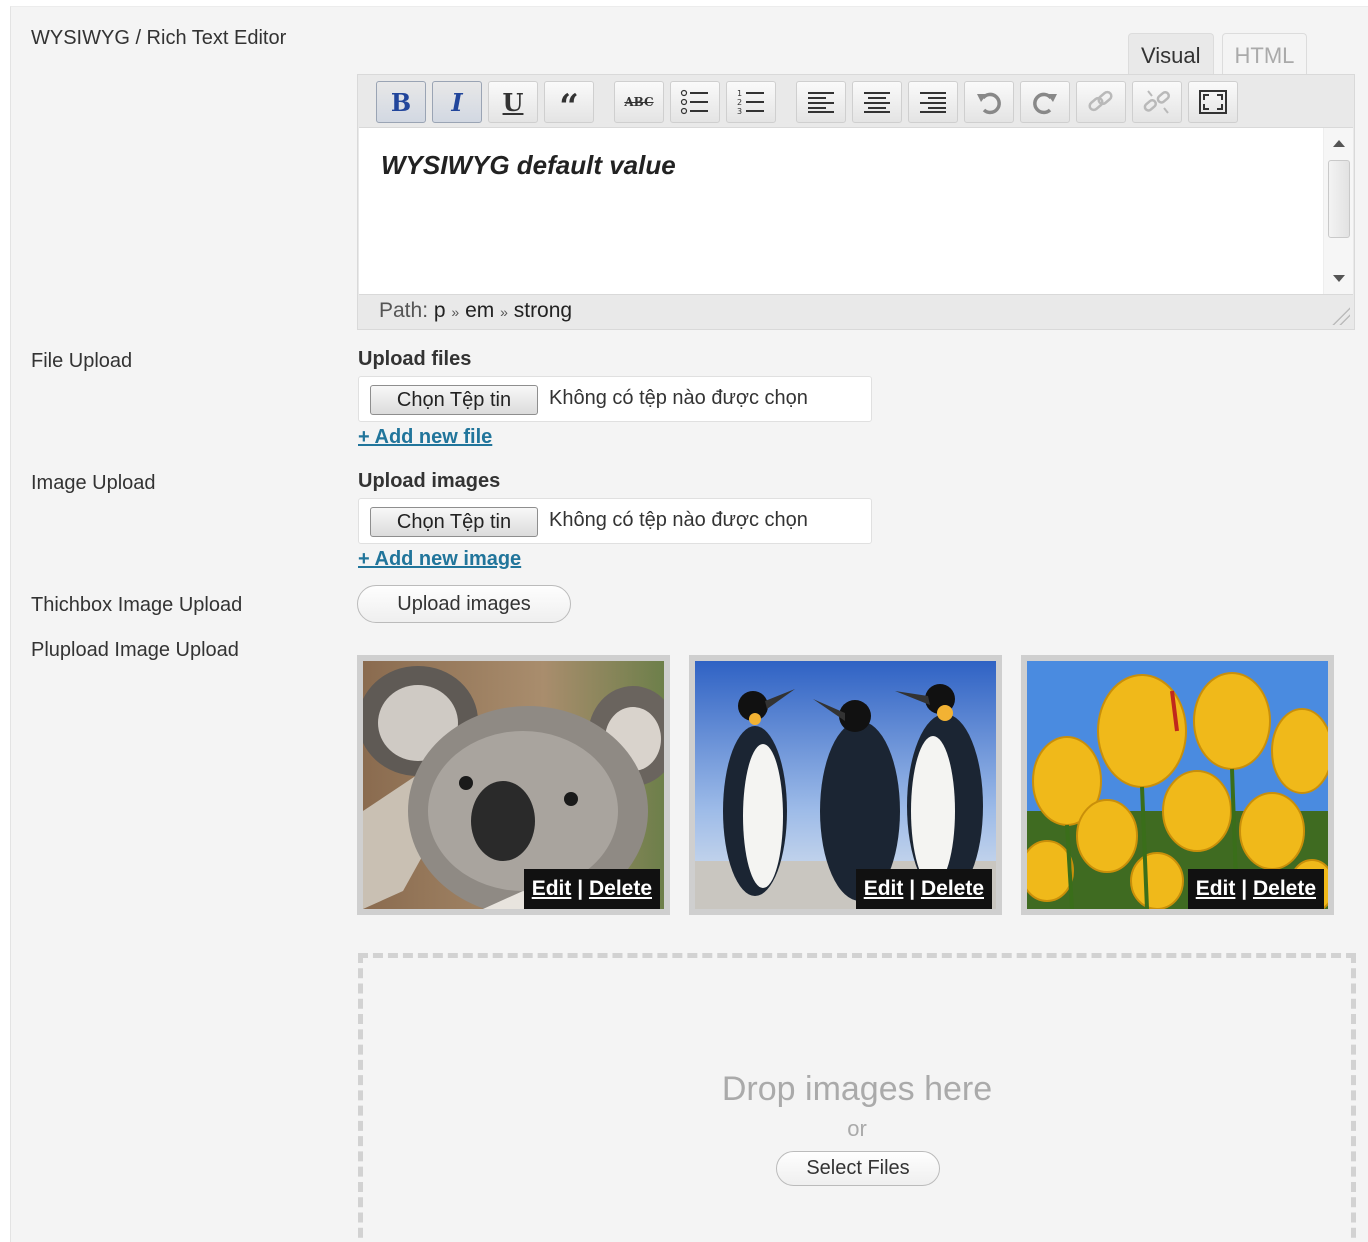 Image resolution: width=1368 pixels, height=1242 pixels. Describe the element at coordinates (454, 522) in the screenshot. I see `choose-image-button: Chọn Tệp tin` at that location.